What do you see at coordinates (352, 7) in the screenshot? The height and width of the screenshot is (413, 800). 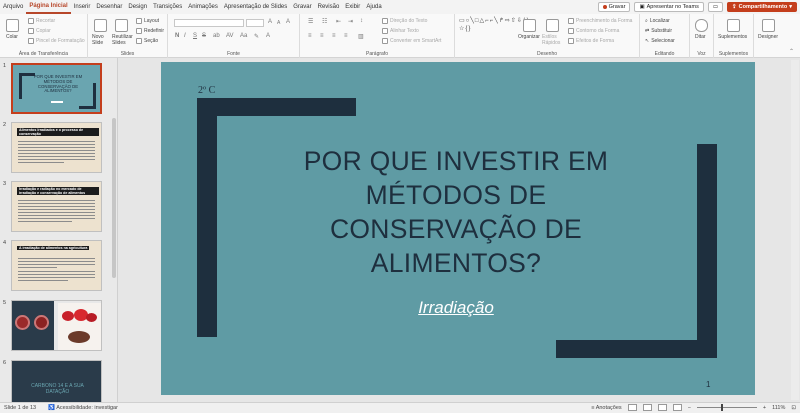 I see `tab-view: Exibir` at bounding box center [352, 7].